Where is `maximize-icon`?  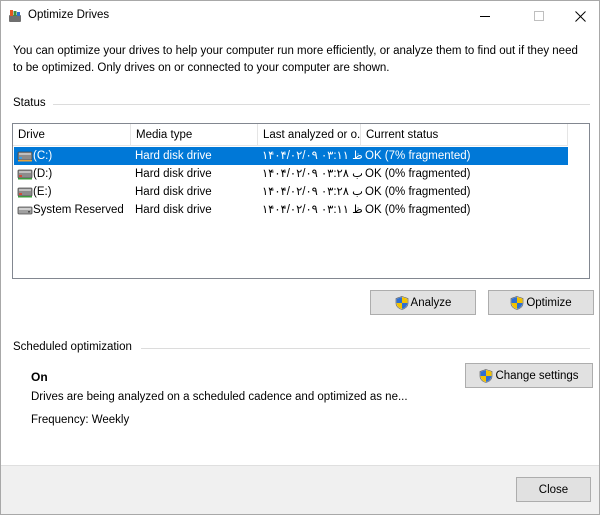 maximize-icon is located at coordinates (539, 16).